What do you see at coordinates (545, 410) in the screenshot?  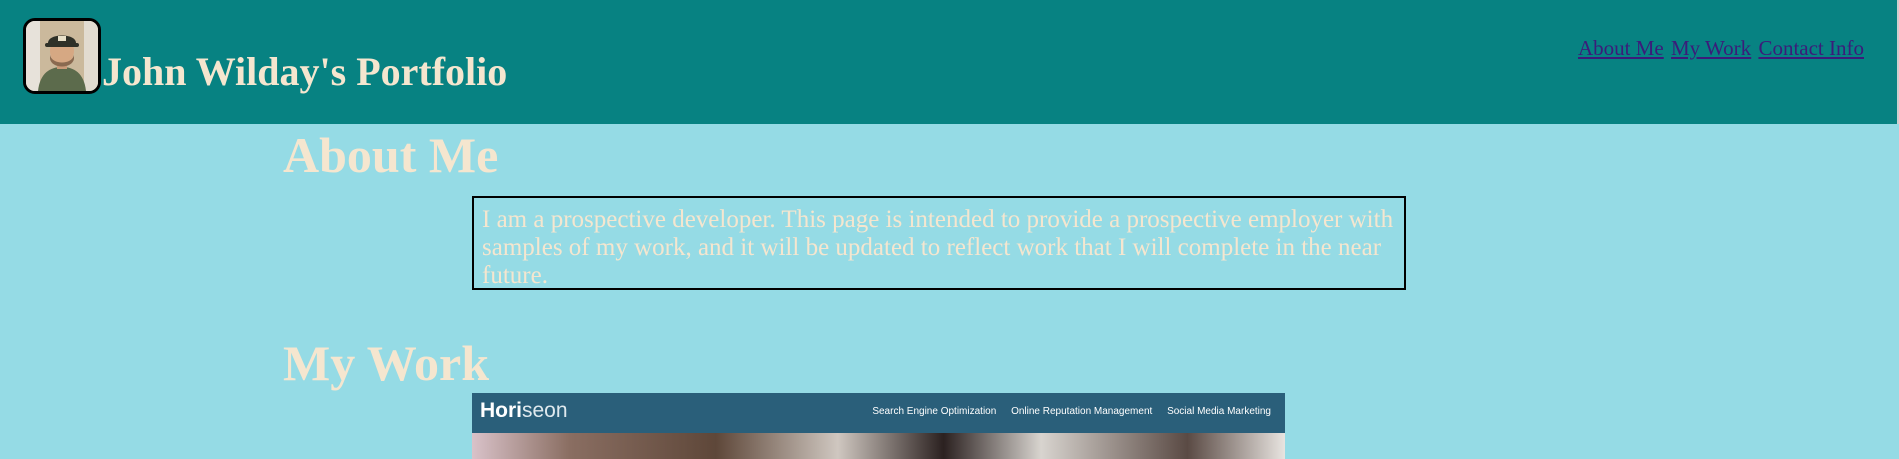 I see `screenshot-brand-light: seon` at bounding box center [545, 410].